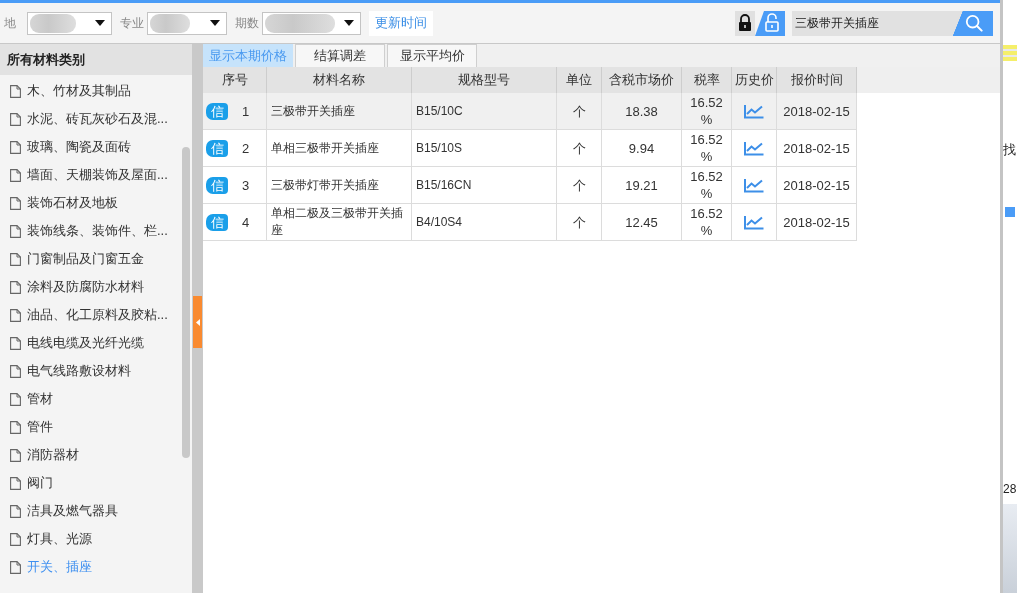 This screenshot has width=1017, height=593. What do you see at coordinates (1010, 212) in the screenshot?
I see `app-icon` at bounding box center [1010, 212].